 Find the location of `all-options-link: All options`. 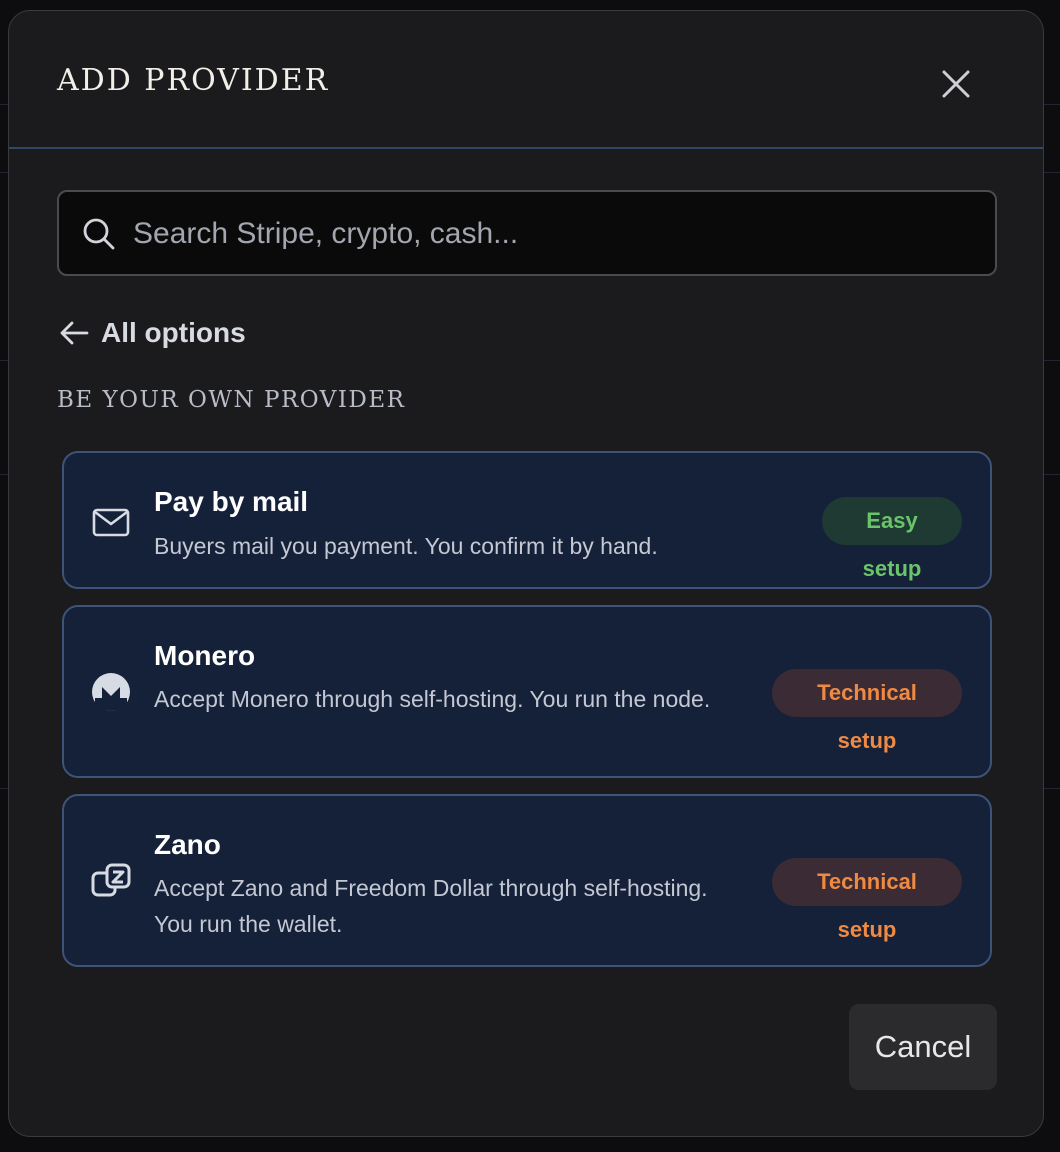

all-options-link: All options is located at coordinates (151, 333).